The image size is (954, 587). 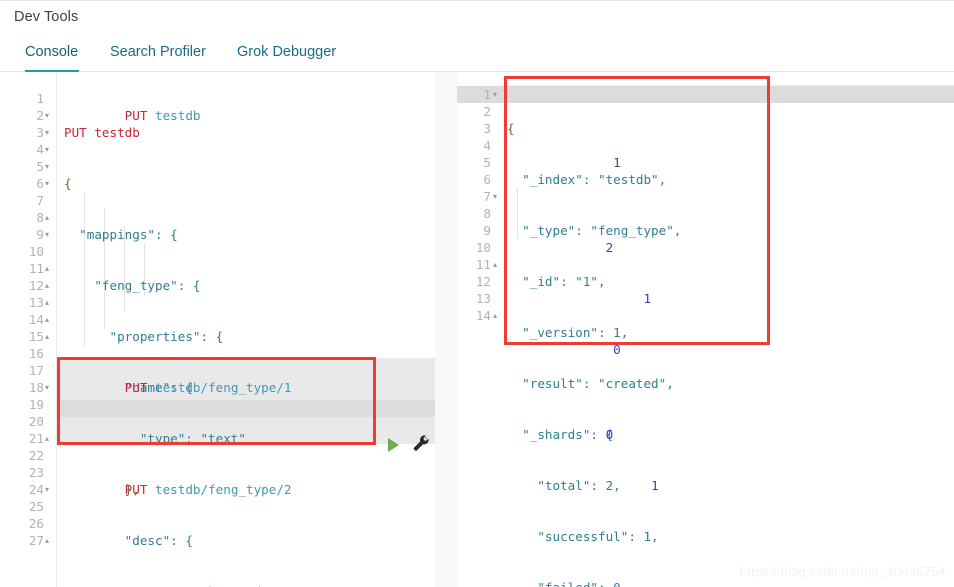 I want to click on code-line: "type": "keyword", so click(x=166, y=585).